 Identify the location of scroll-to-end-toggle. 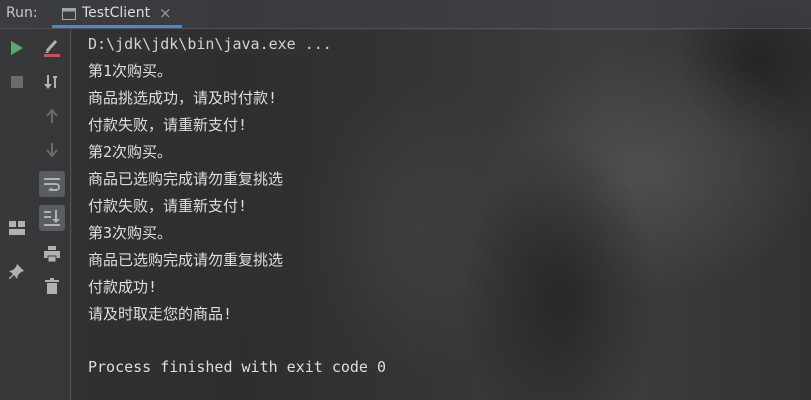
(52, 218).